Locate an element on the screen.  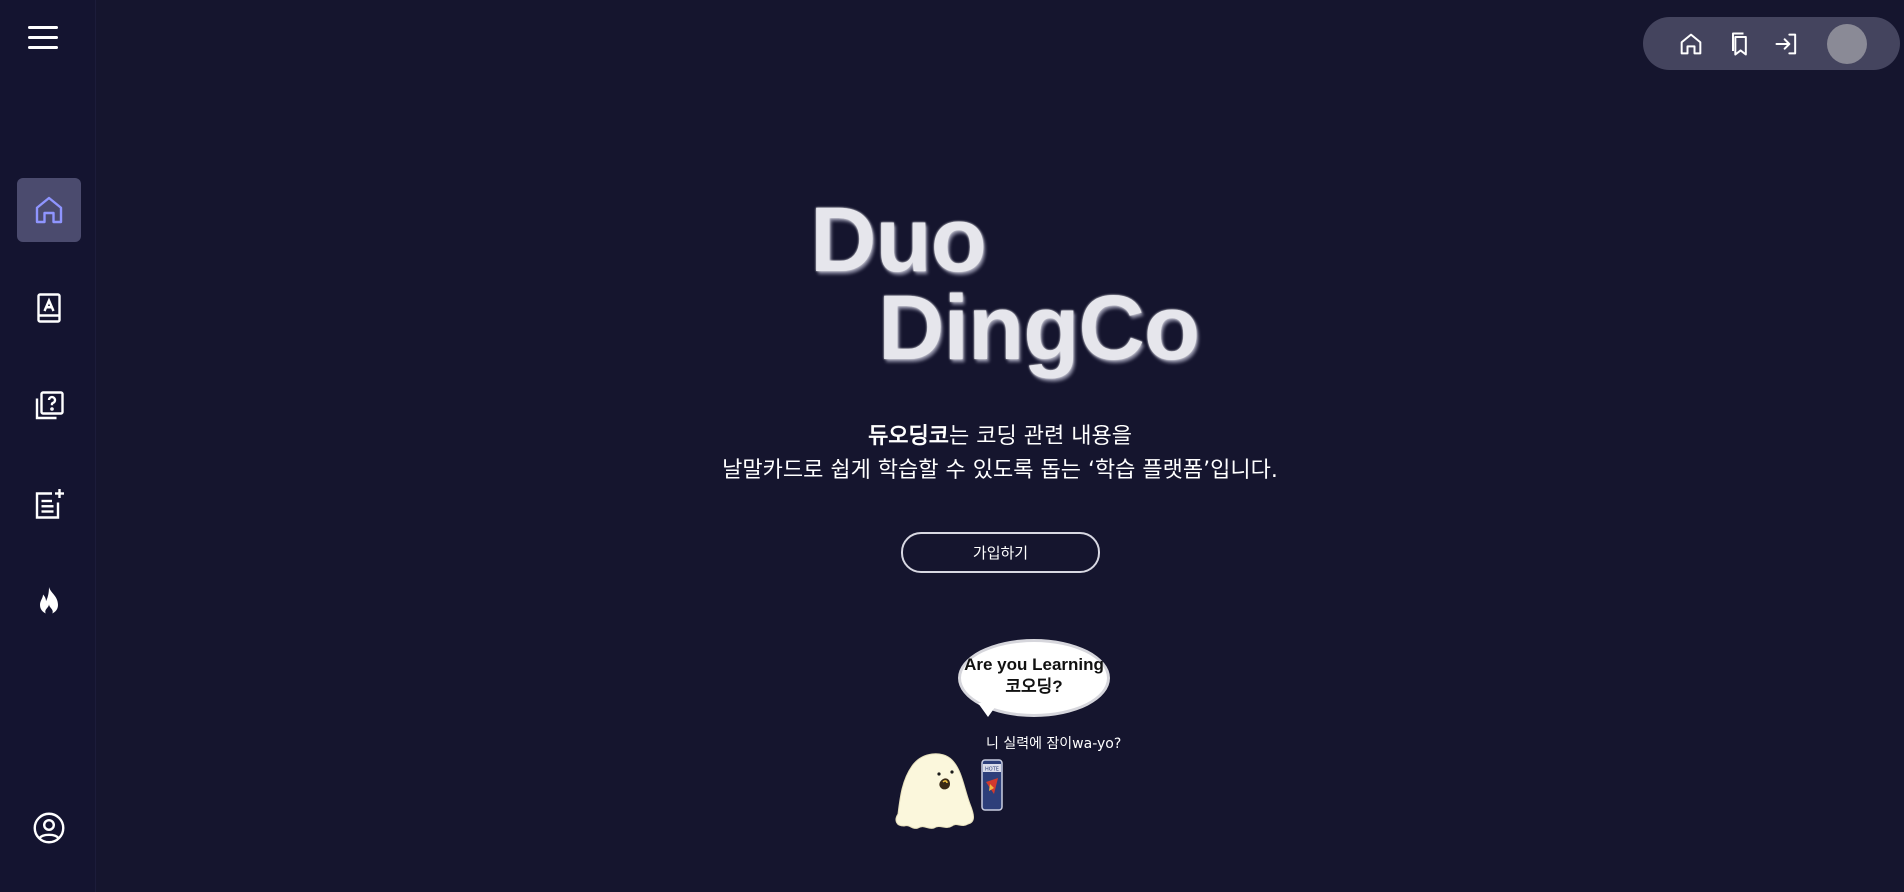
bookmarks-icon is located at coordinates (1739, 44).